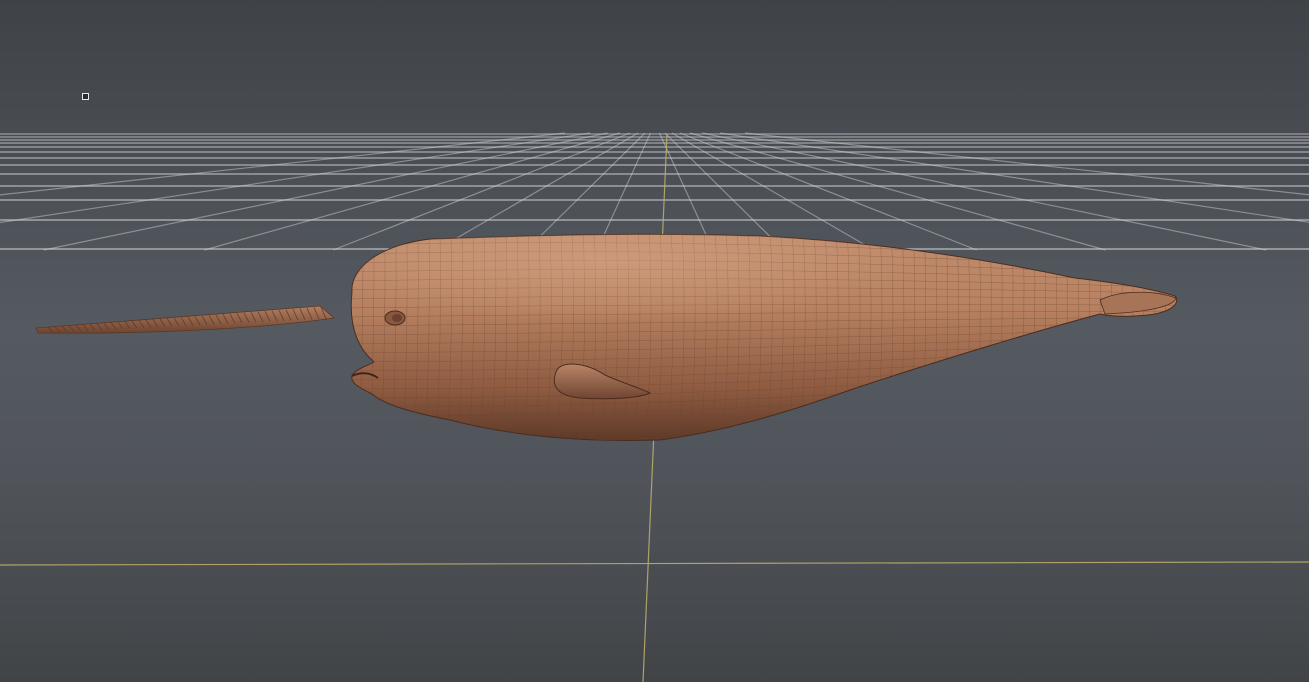 The width and height of the screenshot is (1309, 682). Describe the element at coordinates (654, 563) in the screenshot. I see `axis-x-line` at that location.